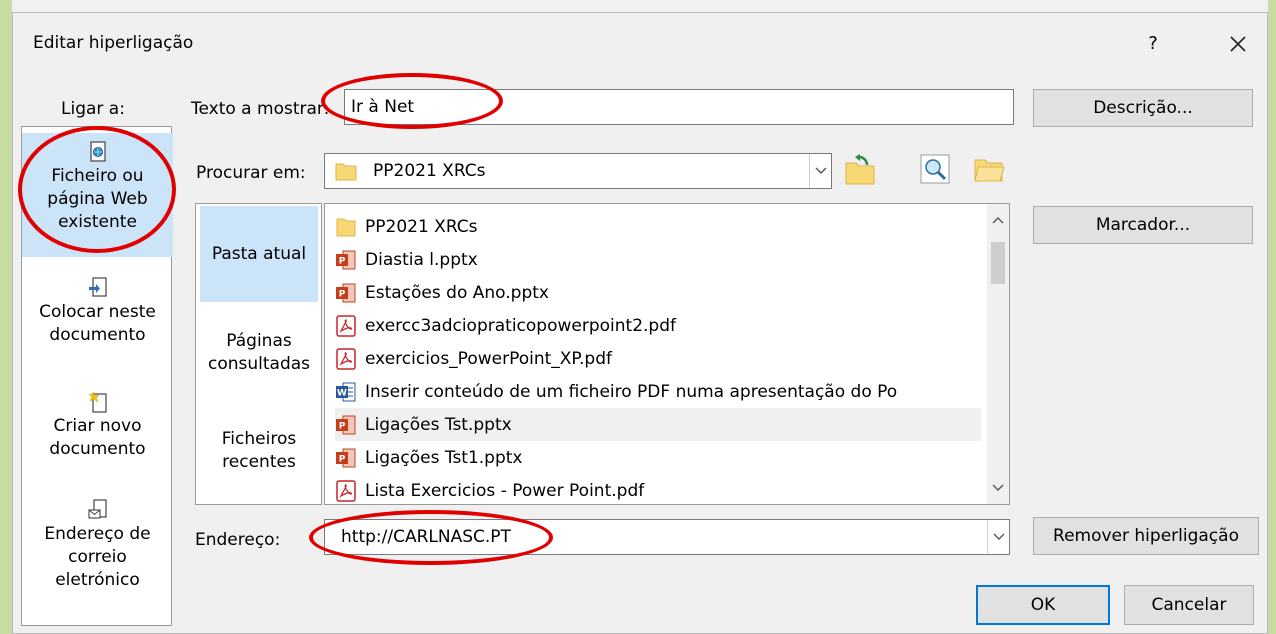  I want to click on text-to-display-label: Texto a mostrar:, so click(260, 109).